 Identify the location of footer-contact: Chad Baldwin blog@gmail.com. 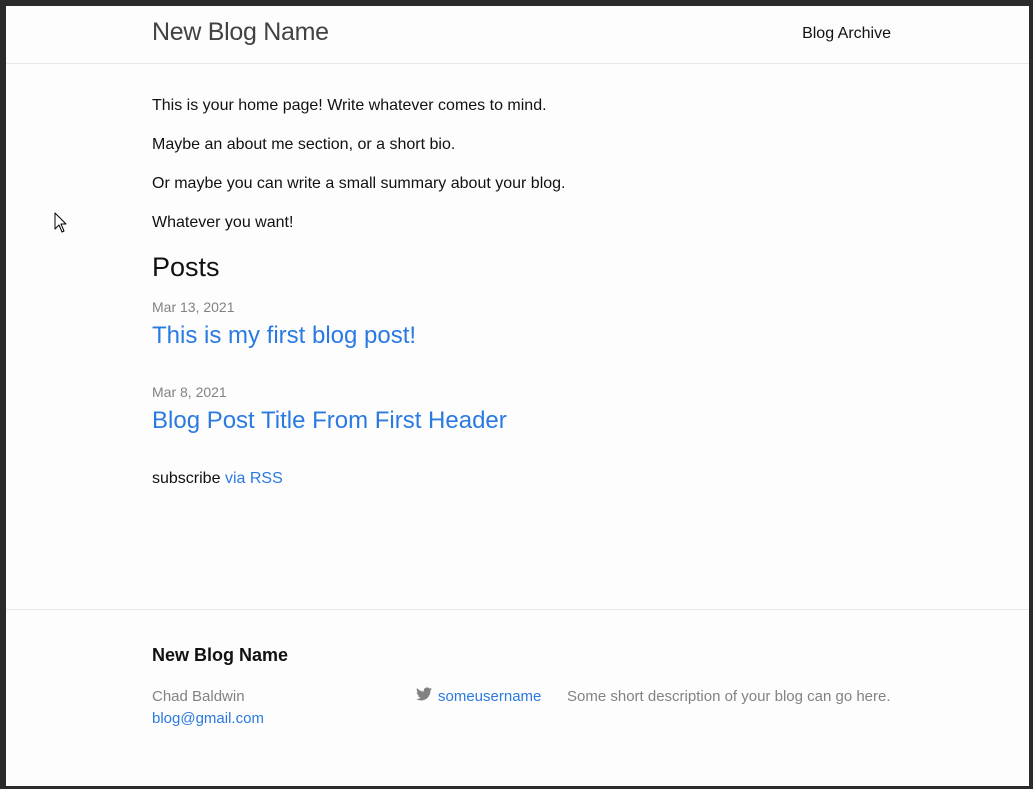
(208, 708).